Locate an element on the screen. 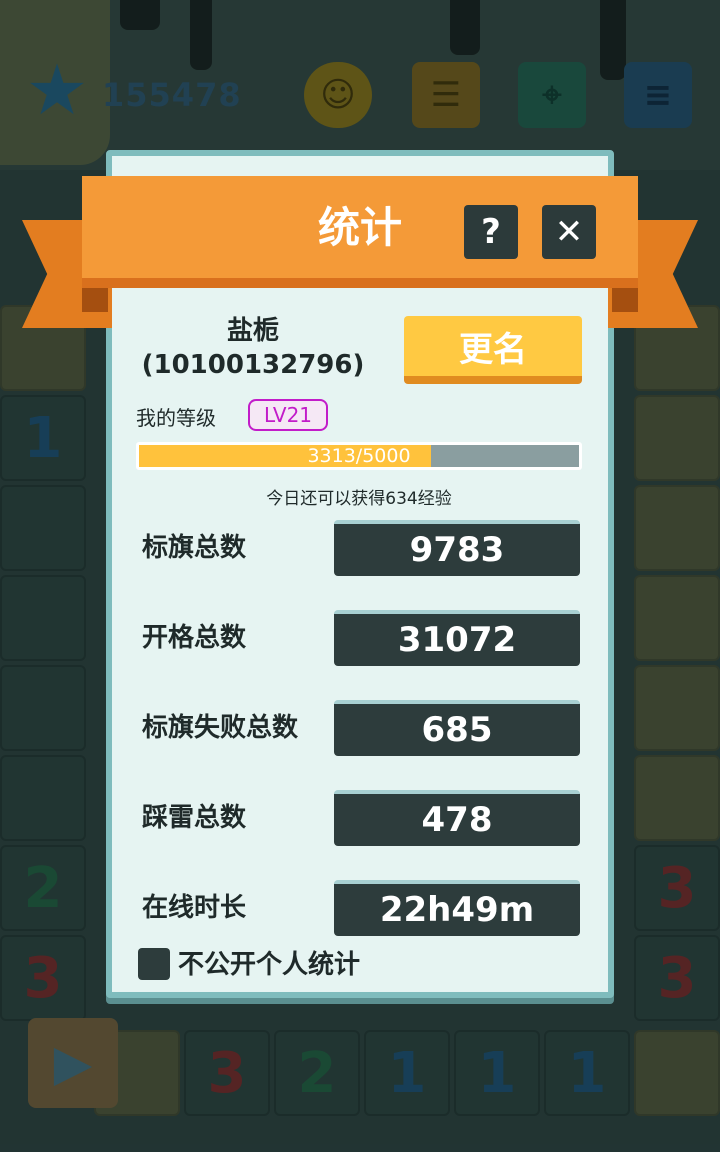 The width and height of the screenshot is (720, 1152). stat-value-flags: 9783 is located at coordinates (457, 548).